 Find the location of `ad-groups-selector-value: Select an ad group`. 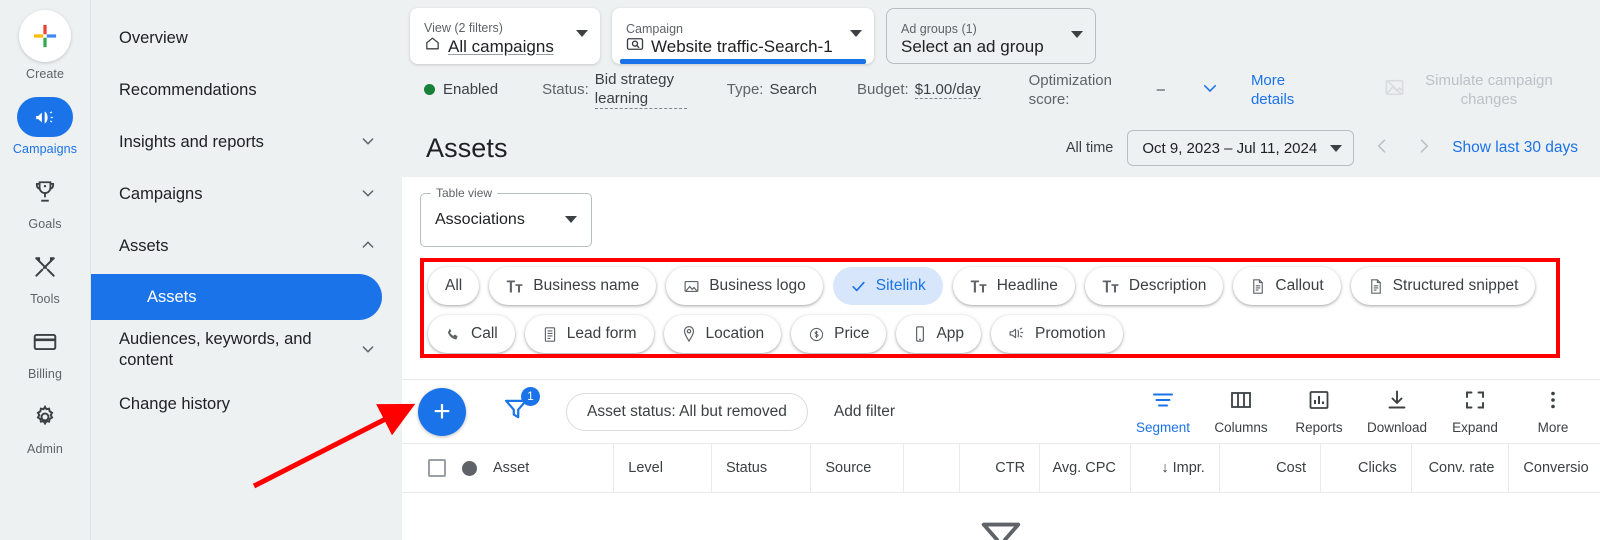

ad-groups-selector-value: Select an ad group is located at coordinates (972, 46).